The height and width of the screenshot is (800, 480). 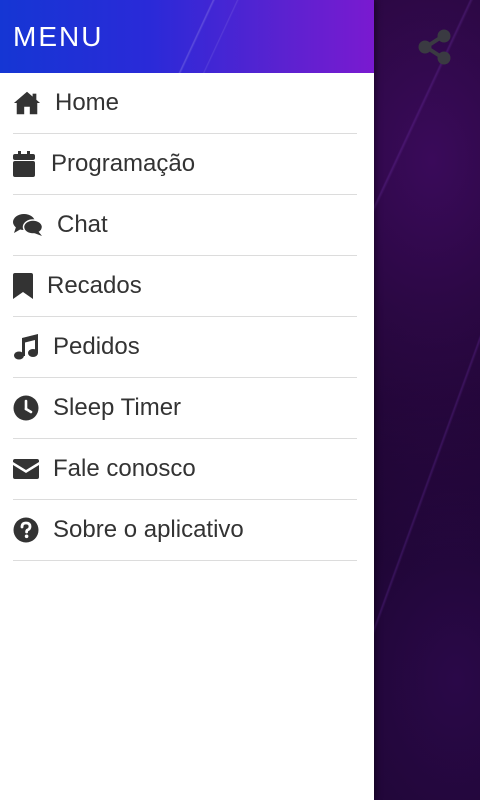 I want to click on menu-item-label: Pedidos, so click(x=96, y=346).